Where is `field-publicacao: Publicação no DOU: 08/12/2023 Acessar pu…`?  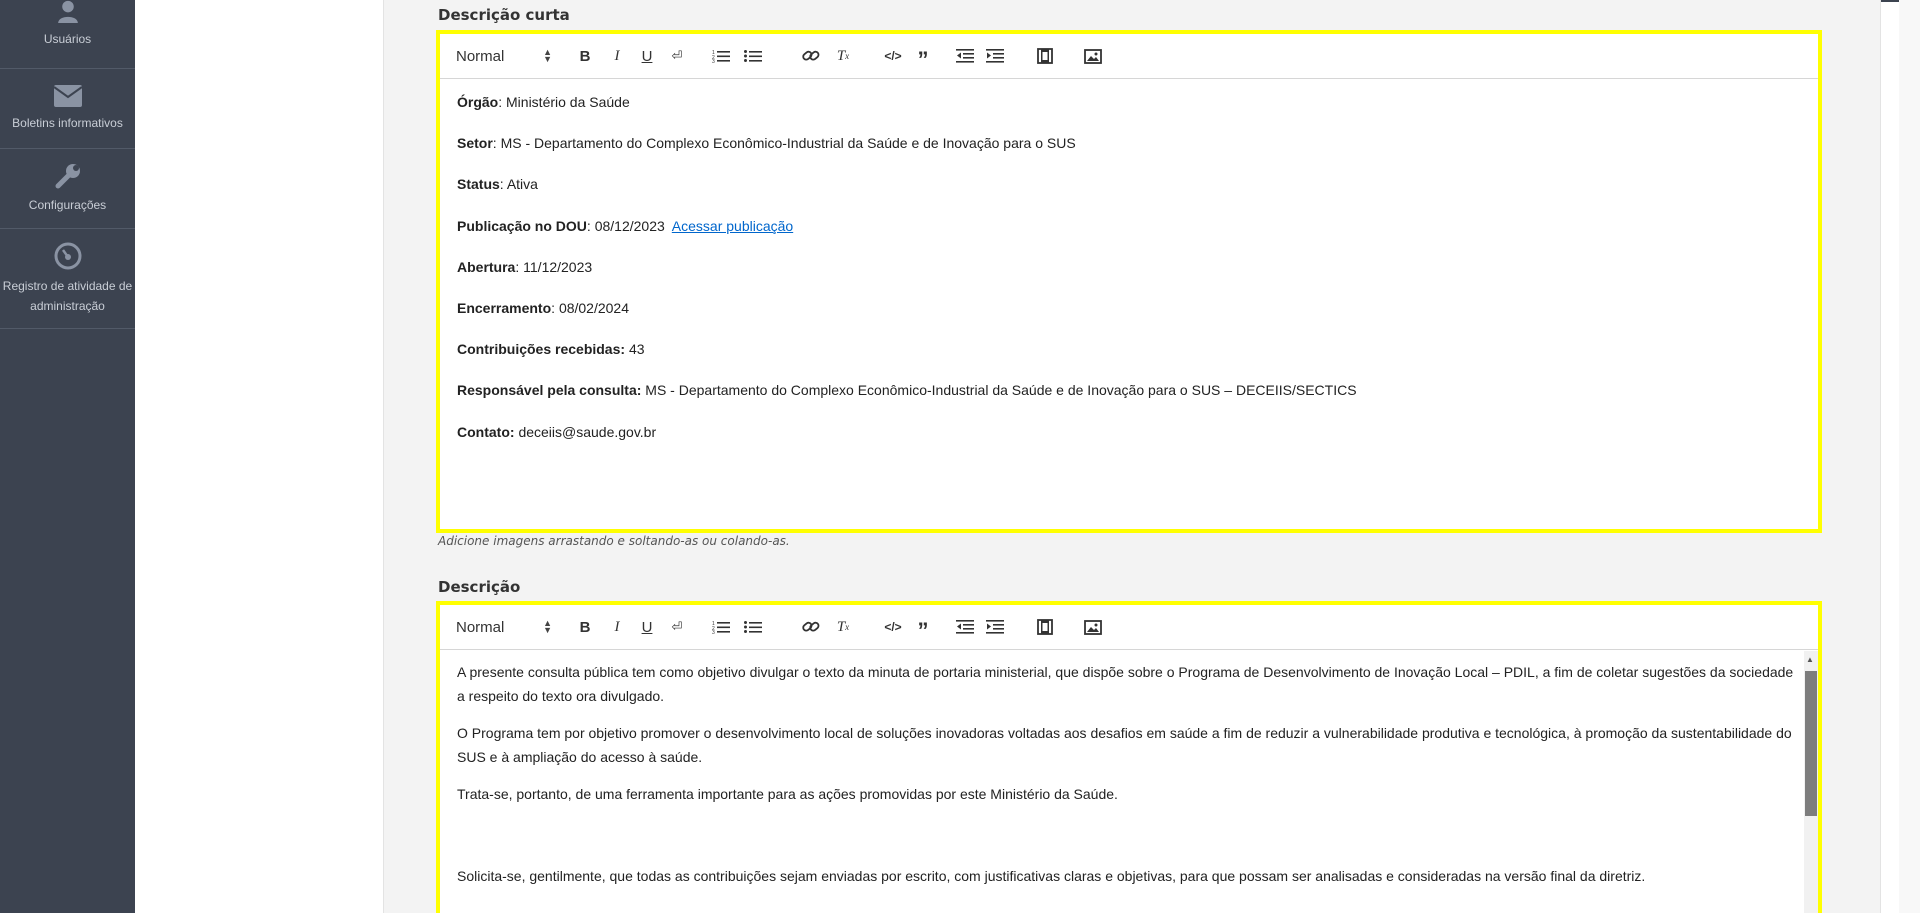 field-publicacao: Publicação no DOU: 08/12/2023 Acessar pu… is located at coordinates (625, 226).